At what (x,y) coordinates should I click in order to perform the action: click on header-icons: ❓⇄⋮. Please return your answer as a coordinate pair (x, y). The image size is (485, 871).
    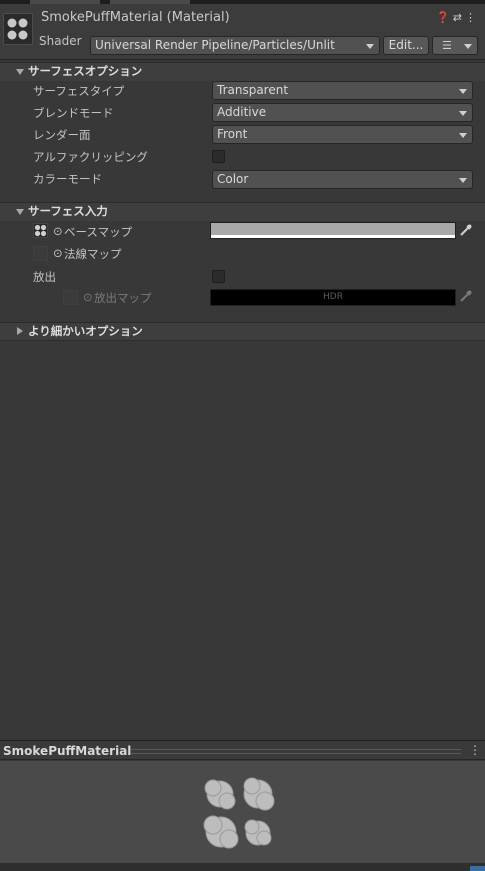
    Looking at the image, I should click on (457, 17).